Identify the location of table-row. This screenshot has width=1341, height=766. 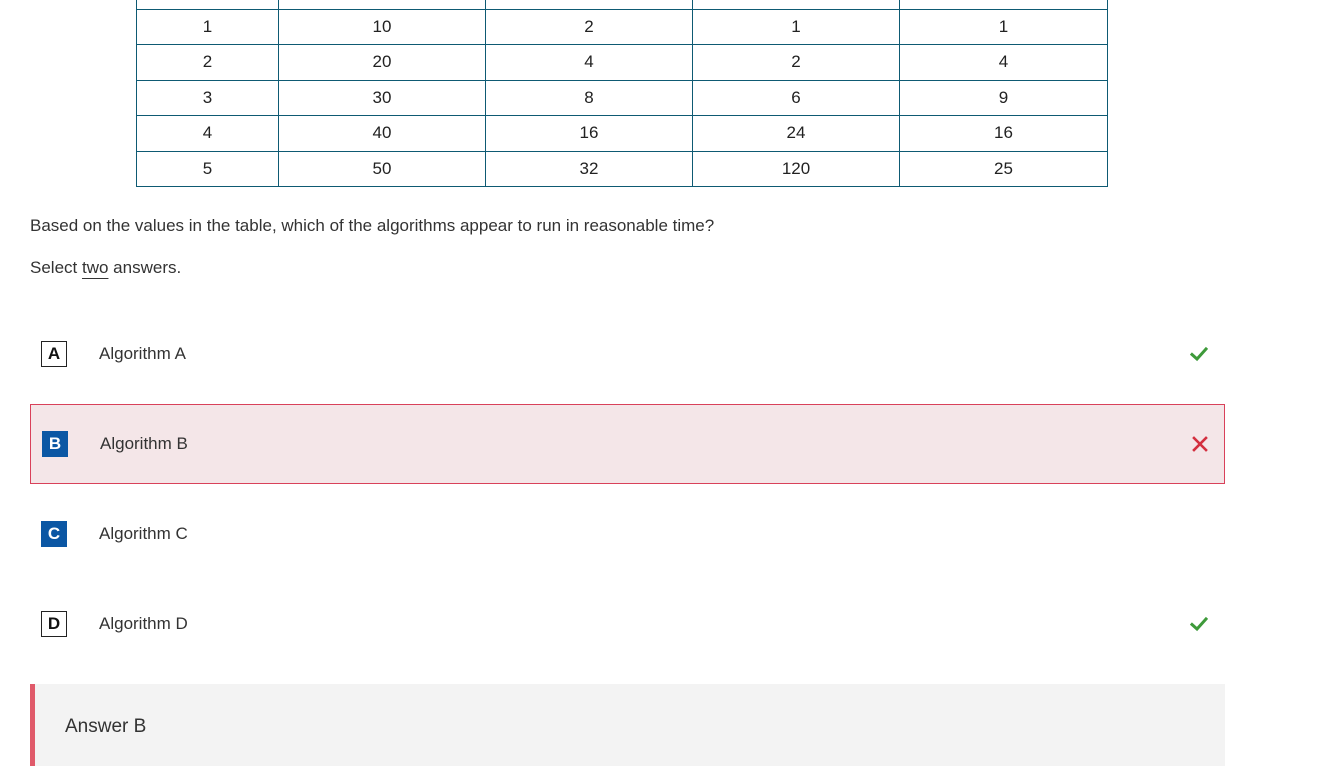
(622, 5).